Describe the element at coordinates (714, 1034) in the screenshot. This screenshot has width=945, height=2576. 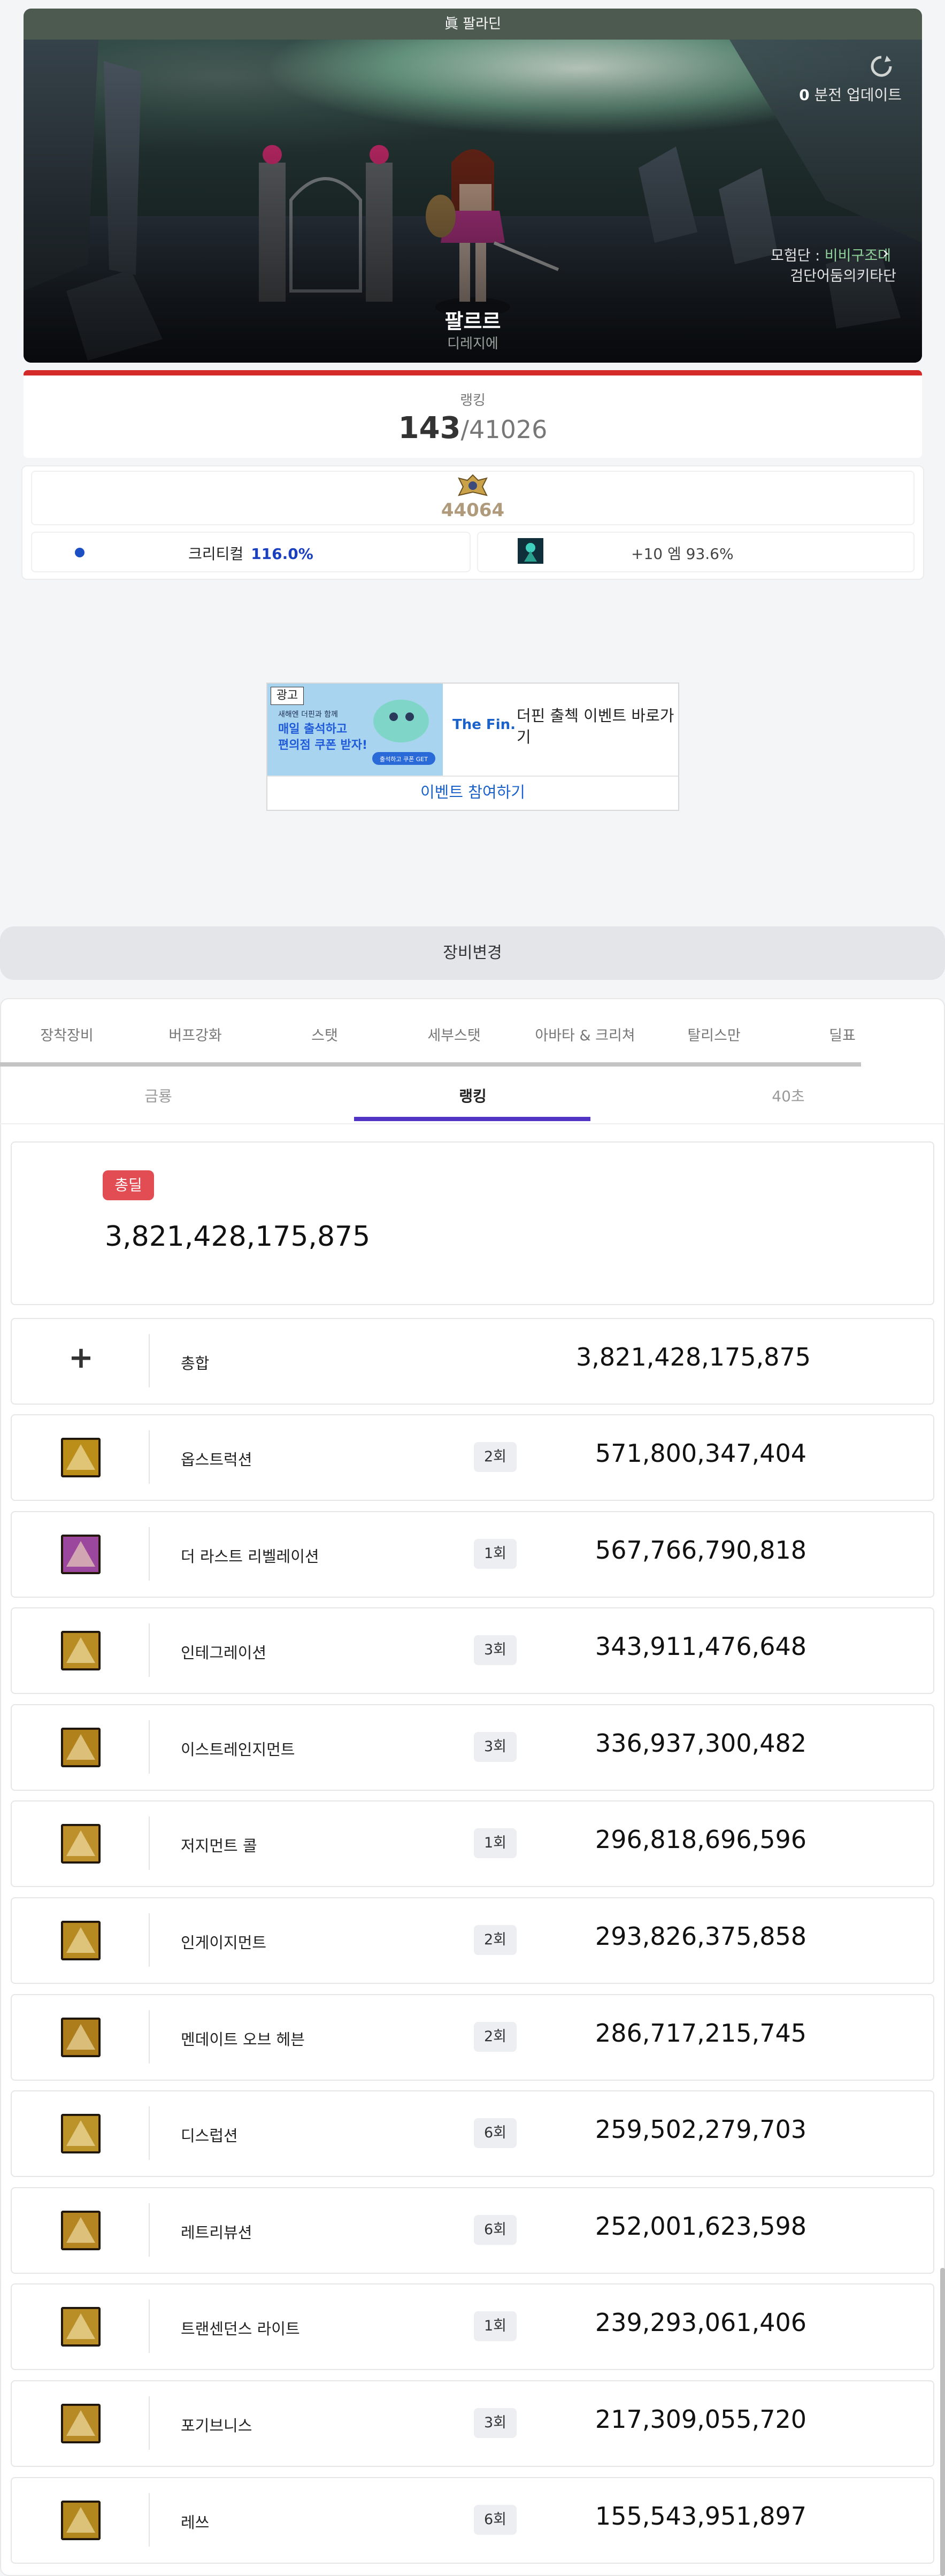
I see `tab-talisman: 탈리스만` at that location.